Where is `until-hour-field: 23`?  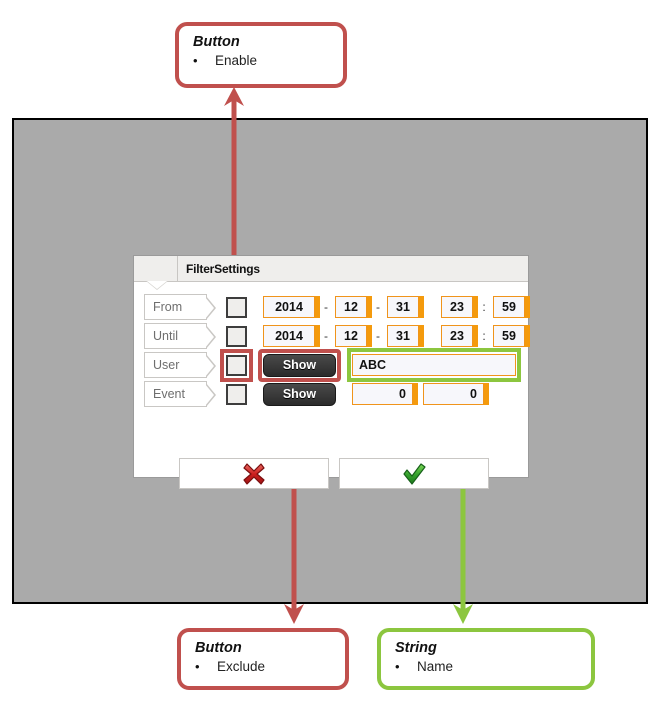 until-hour-field: 23 is located at coordinates (459, 336).